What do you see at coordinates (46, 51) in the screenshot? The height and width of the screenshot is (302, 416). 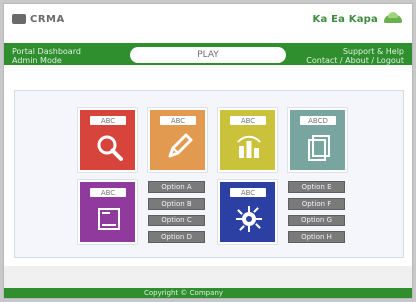 I see `green-bar-left-line1: Portal Dashboard` at bounding box center [46, 51].